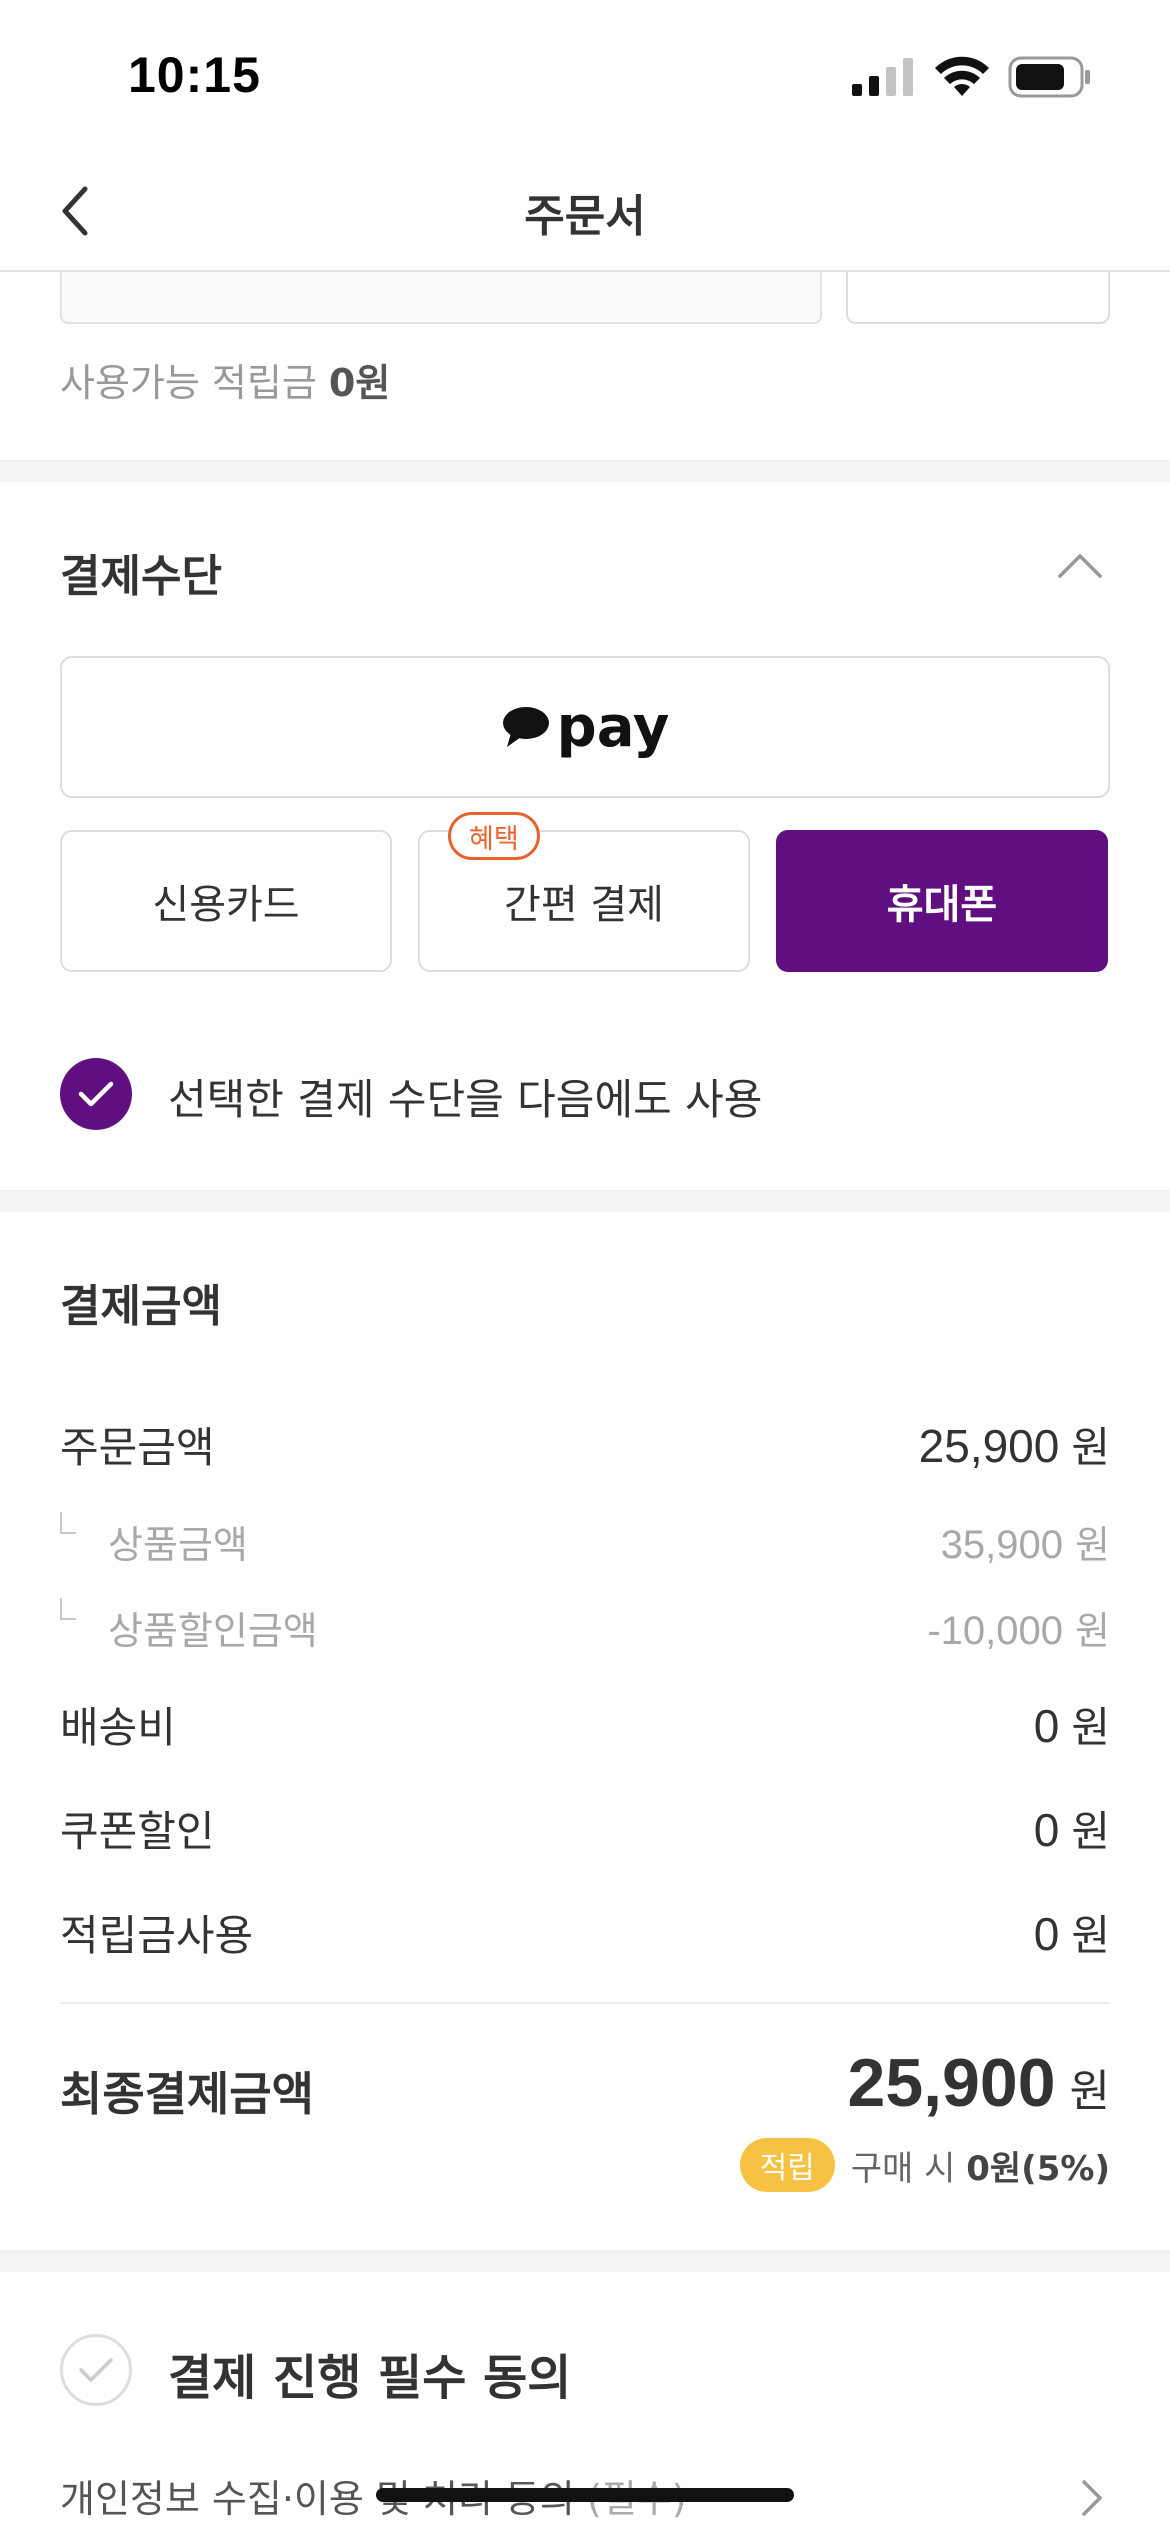  Describe the element at coordinates (585, 216) in the screenshot. I see `page-title: 주문서` at that location.